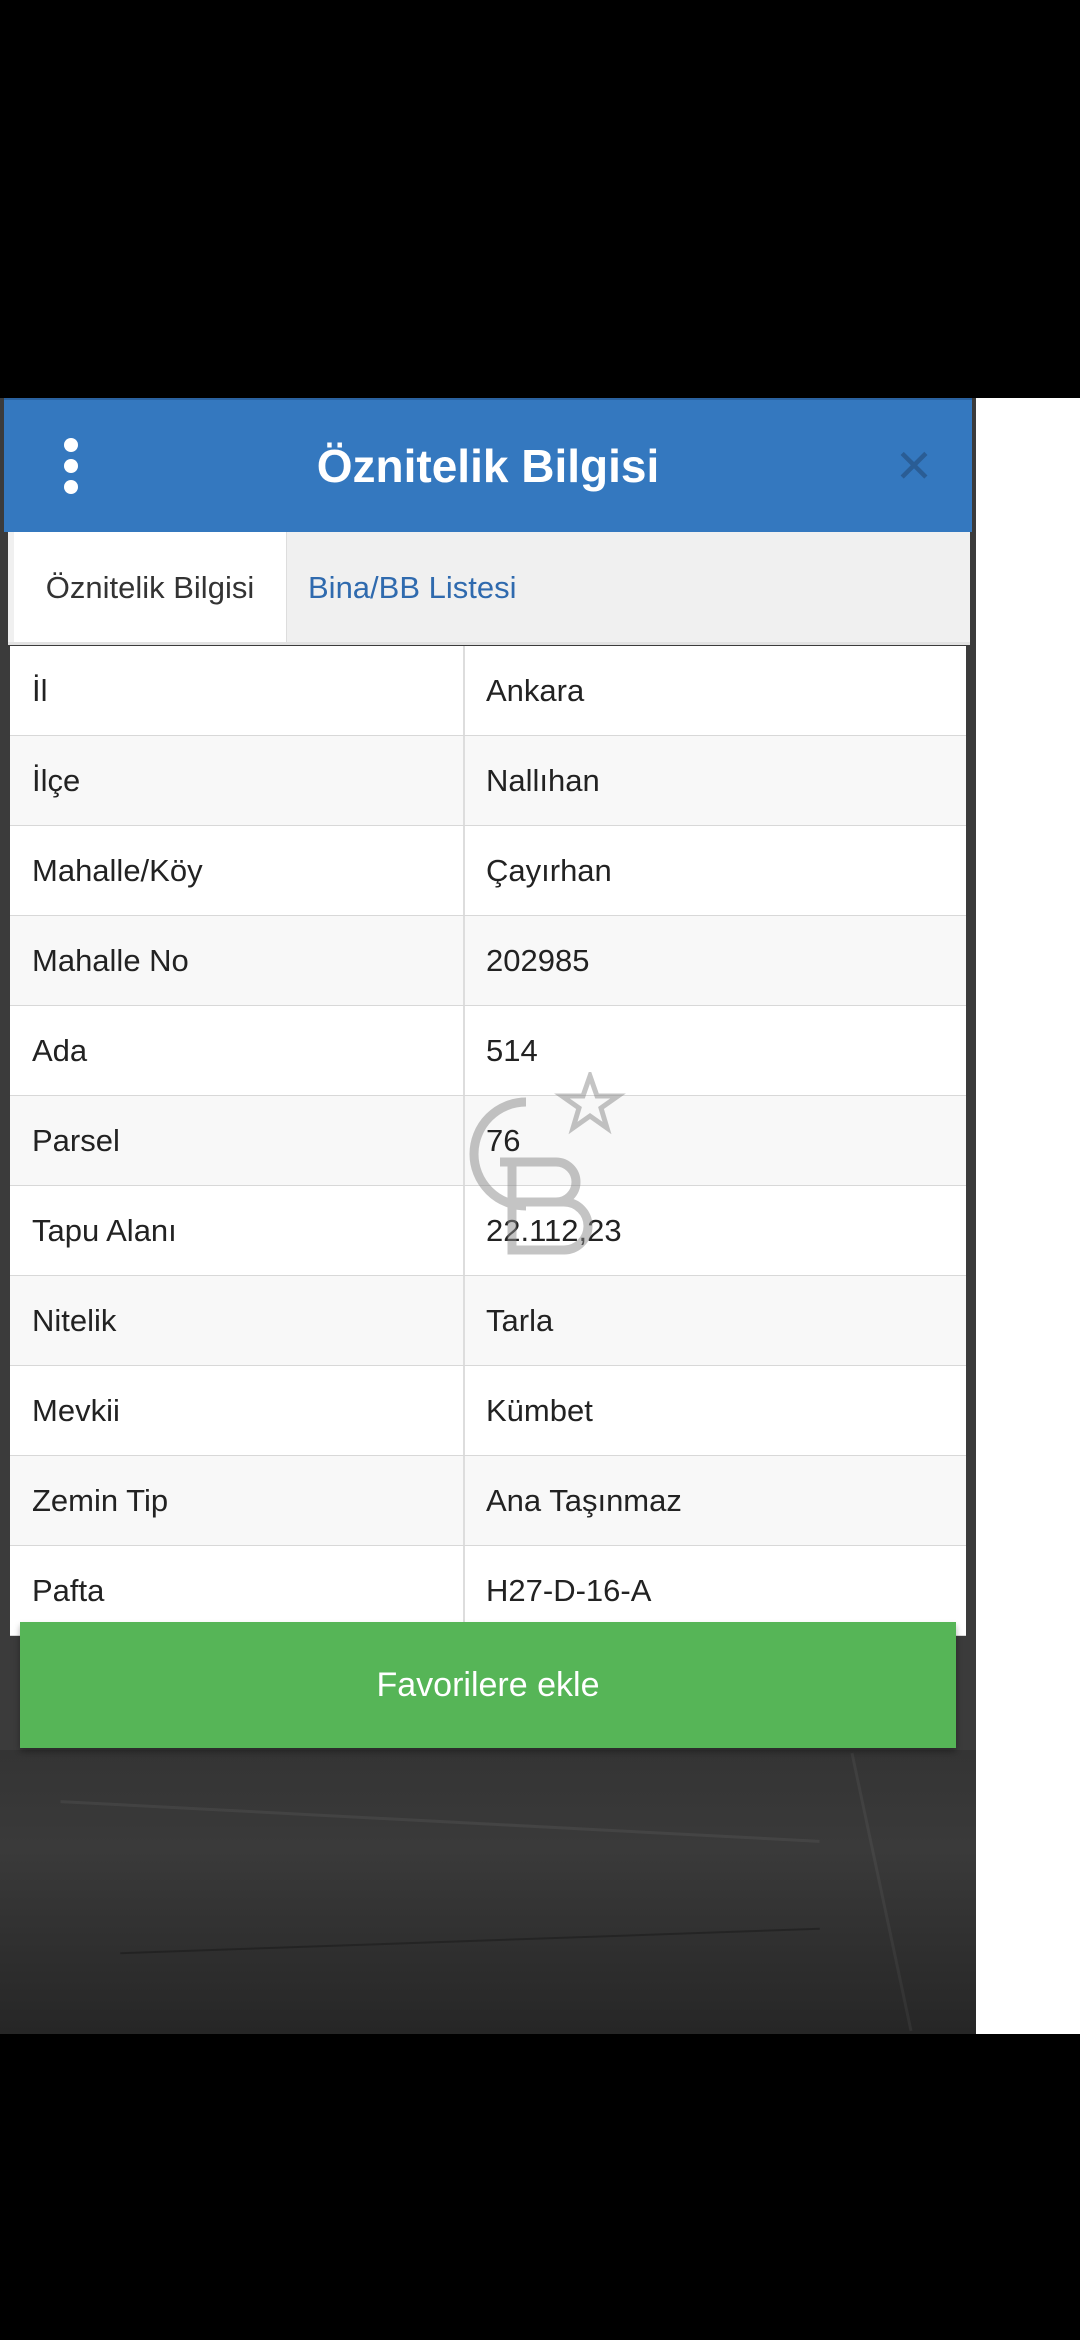 This screenshot has height=2340, width=1080. Describe the element at coordinates (584, 1500) in the screenshot. I see `row-value: Ana Taşınmaz` at that location.